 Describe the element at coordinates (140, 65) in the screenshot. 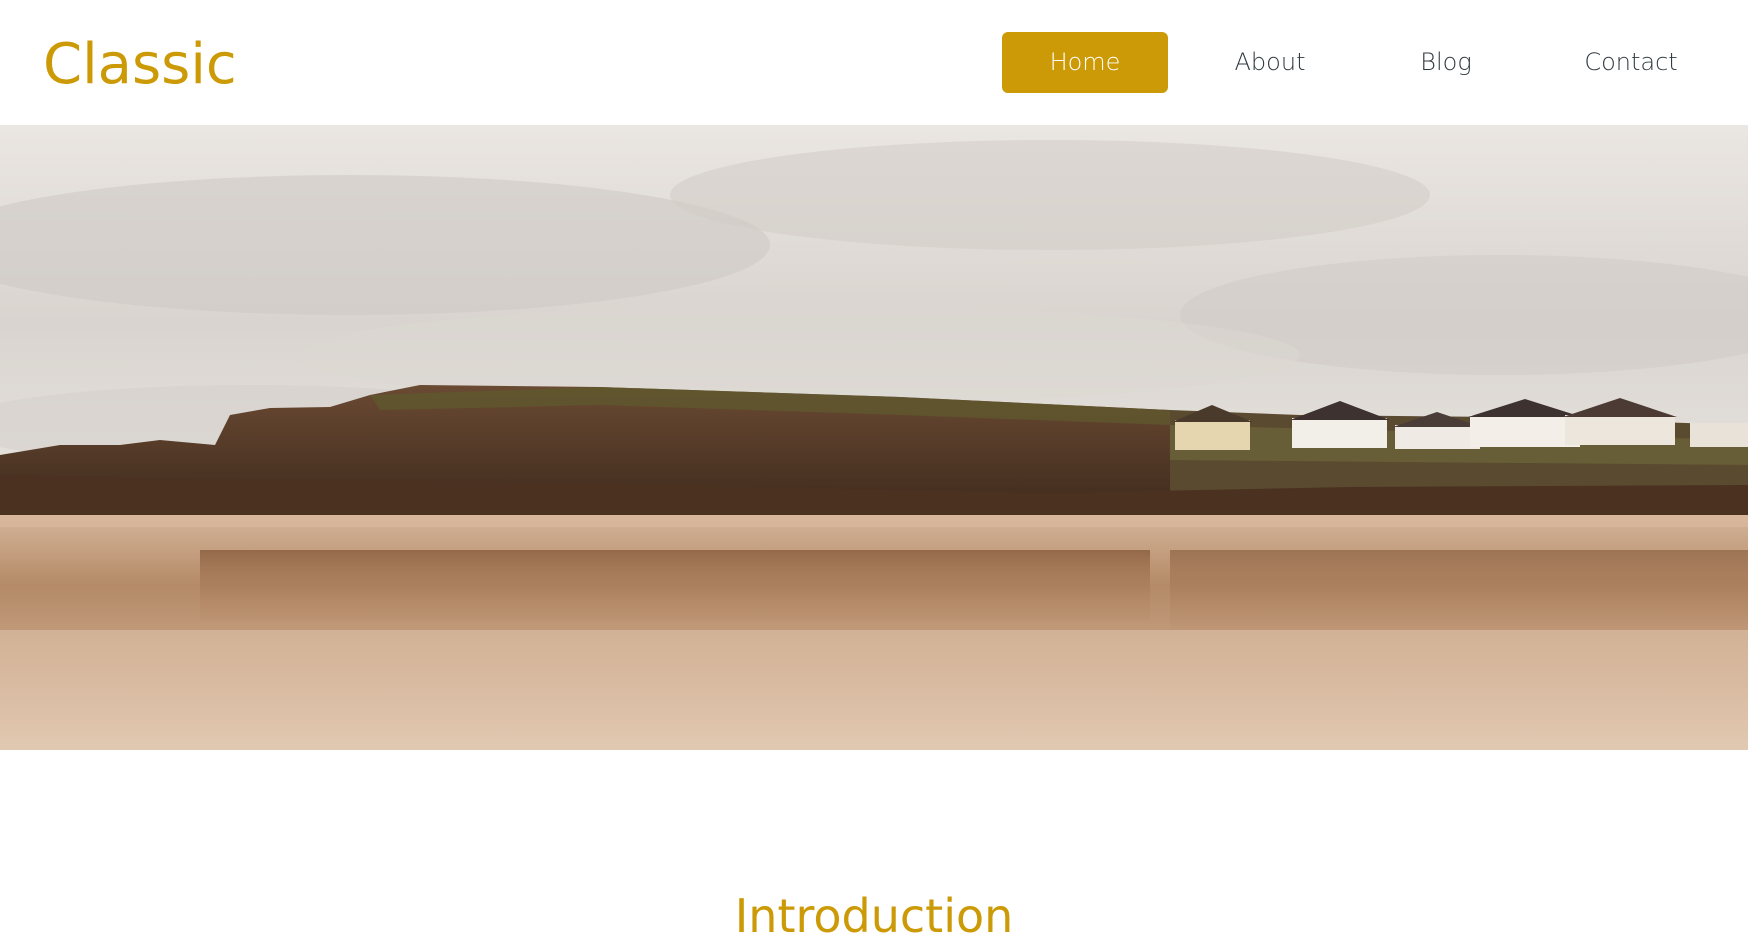

I see `site-logo: Classic` at that location.